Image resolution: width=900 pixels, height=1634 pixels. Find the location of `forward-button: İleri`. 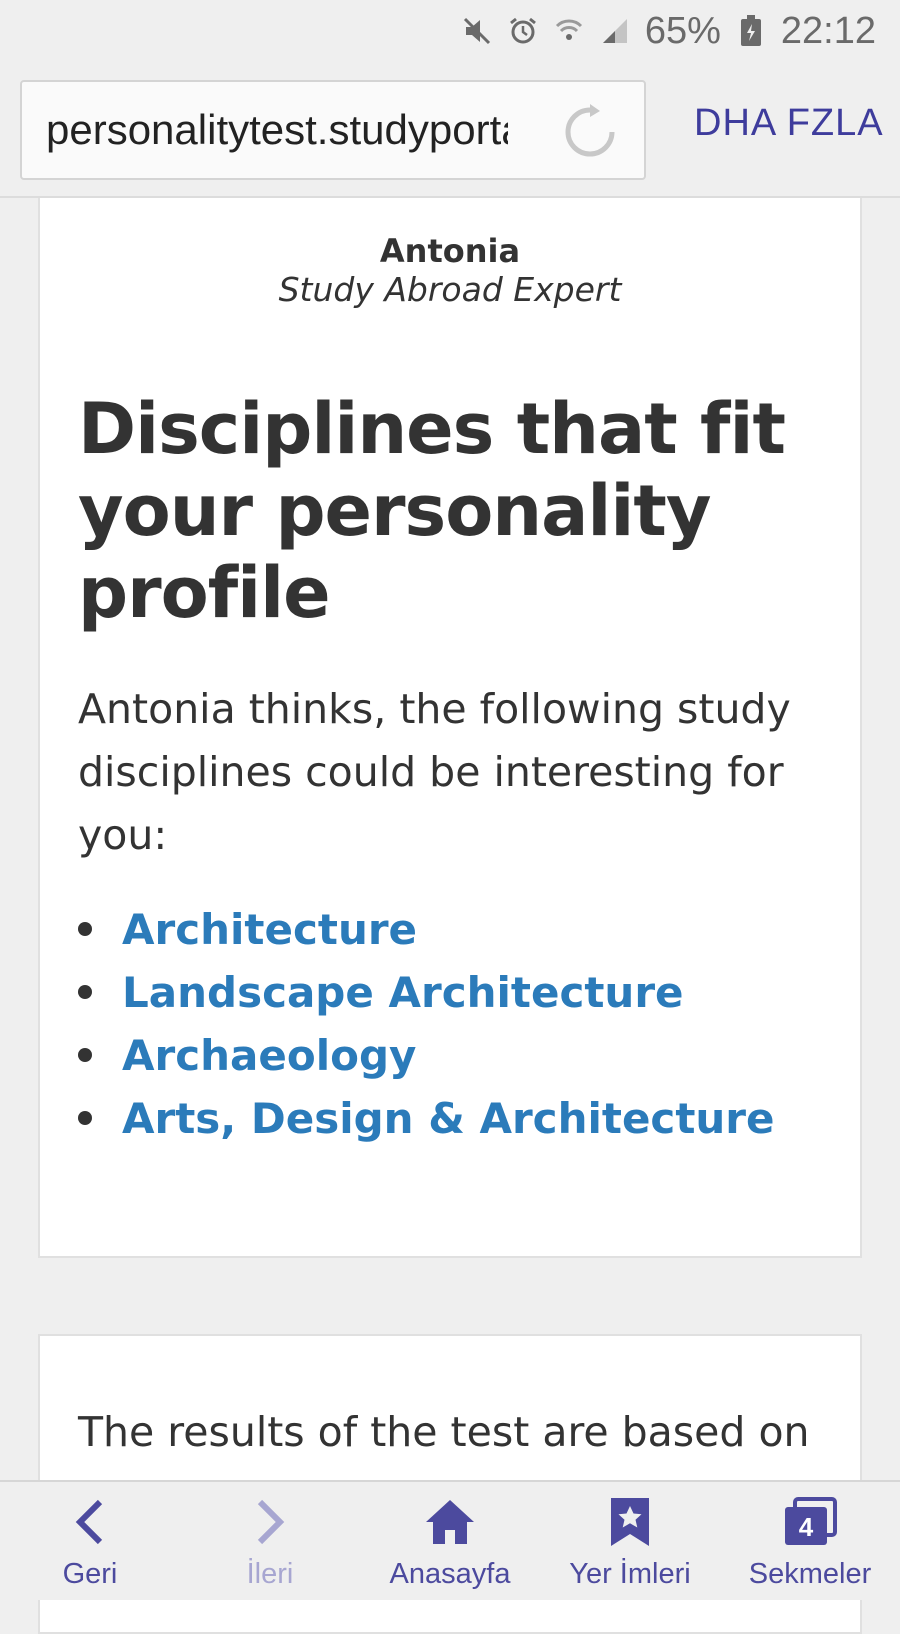

forward-button: İleri is located at coordinates (270, 1542).